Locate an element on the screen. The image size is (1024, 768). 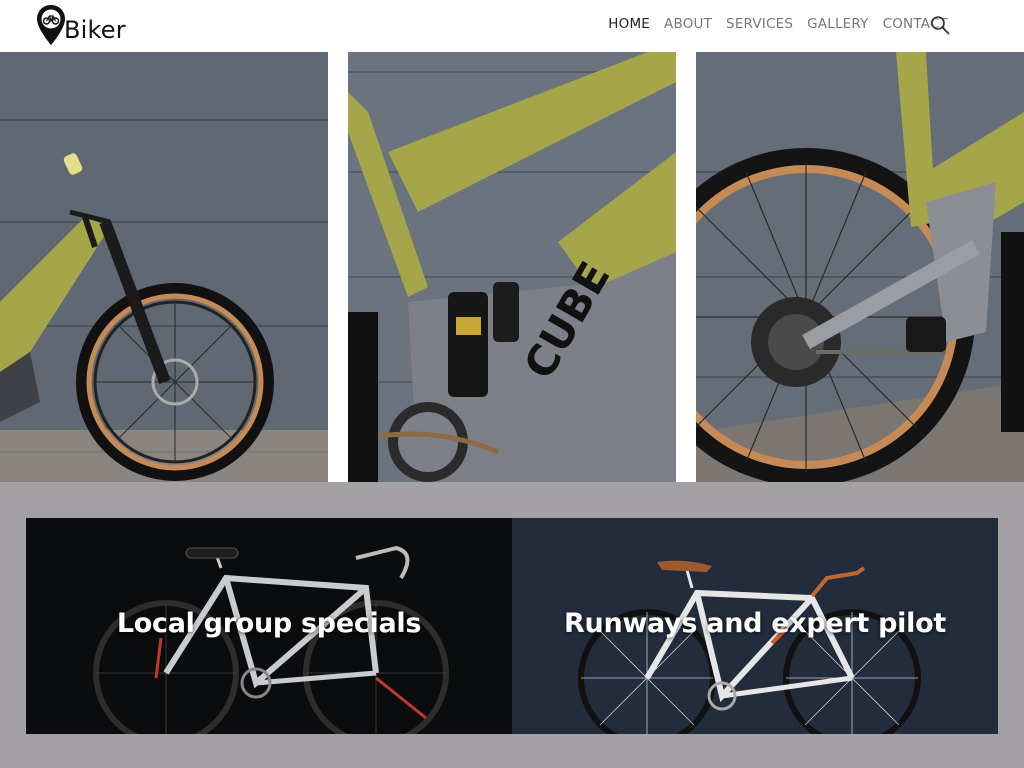
promo-card-local-group: Local group specials is located at coordinates (269, 626).